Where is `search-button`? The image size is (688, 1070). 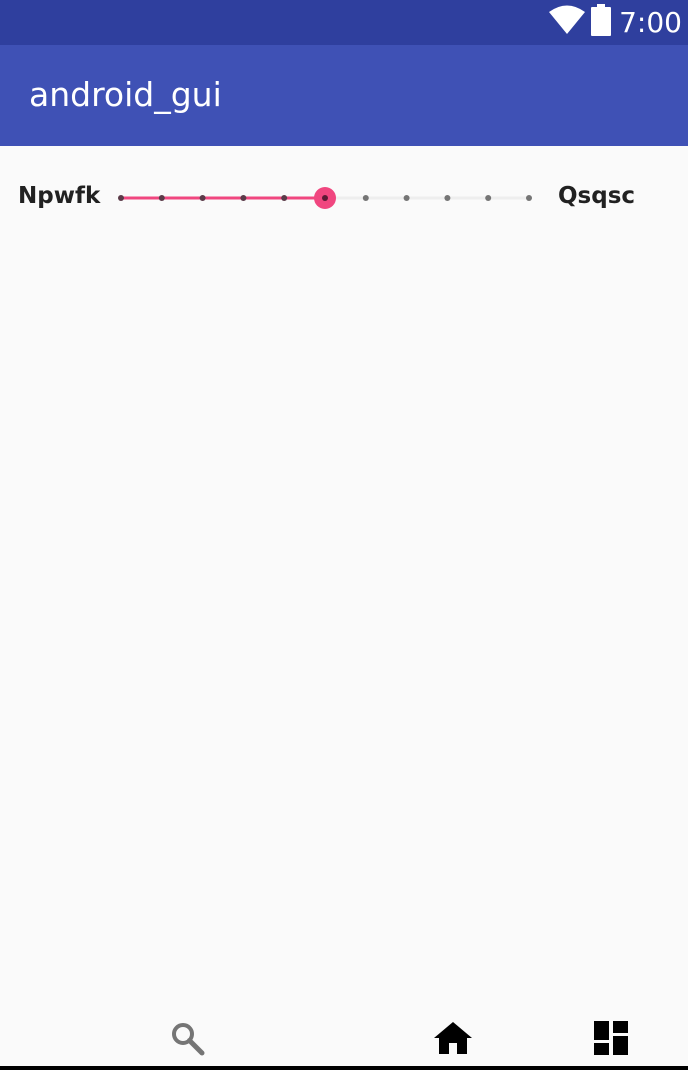 search-button is located at coordinates (187, 1040).